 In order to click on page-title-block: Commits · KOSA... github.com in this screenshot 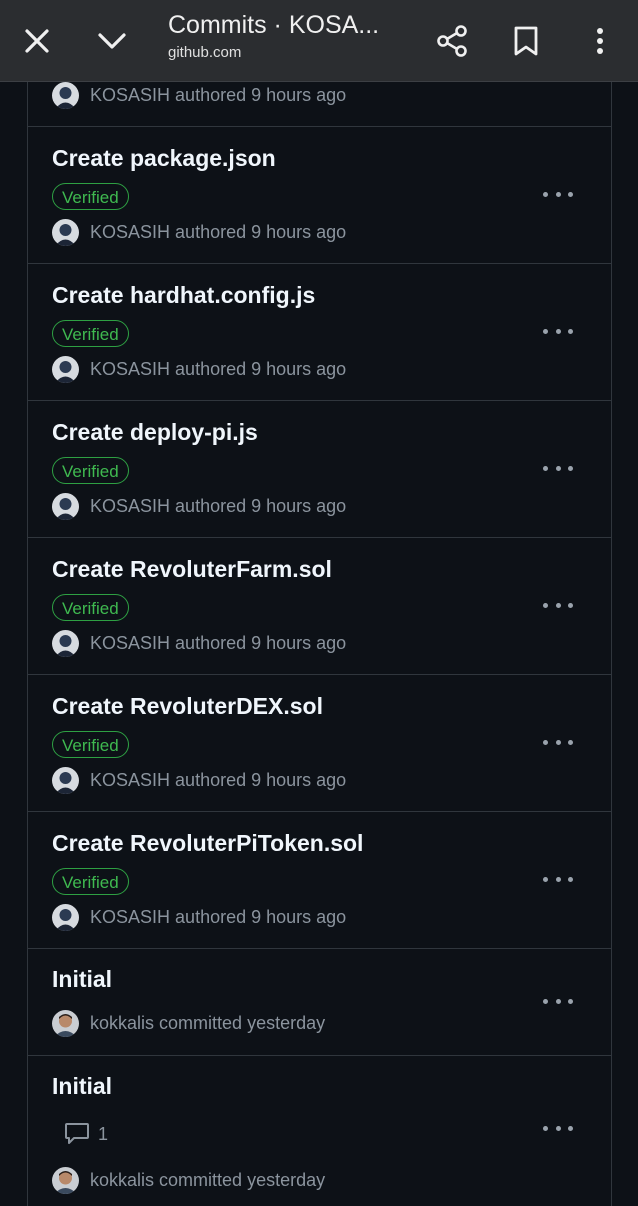, I will do `click(293, 35)`.